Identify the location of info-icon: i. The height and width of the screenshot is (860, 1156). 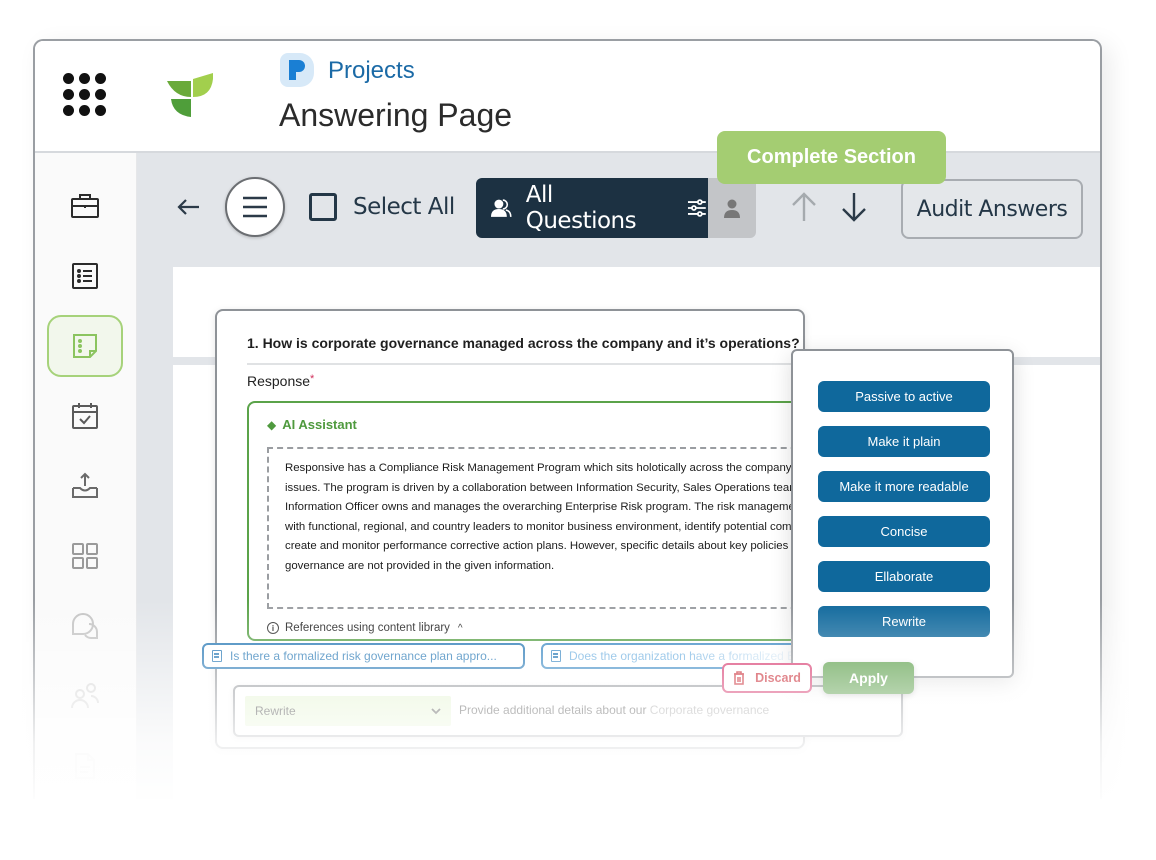
(273, 628).